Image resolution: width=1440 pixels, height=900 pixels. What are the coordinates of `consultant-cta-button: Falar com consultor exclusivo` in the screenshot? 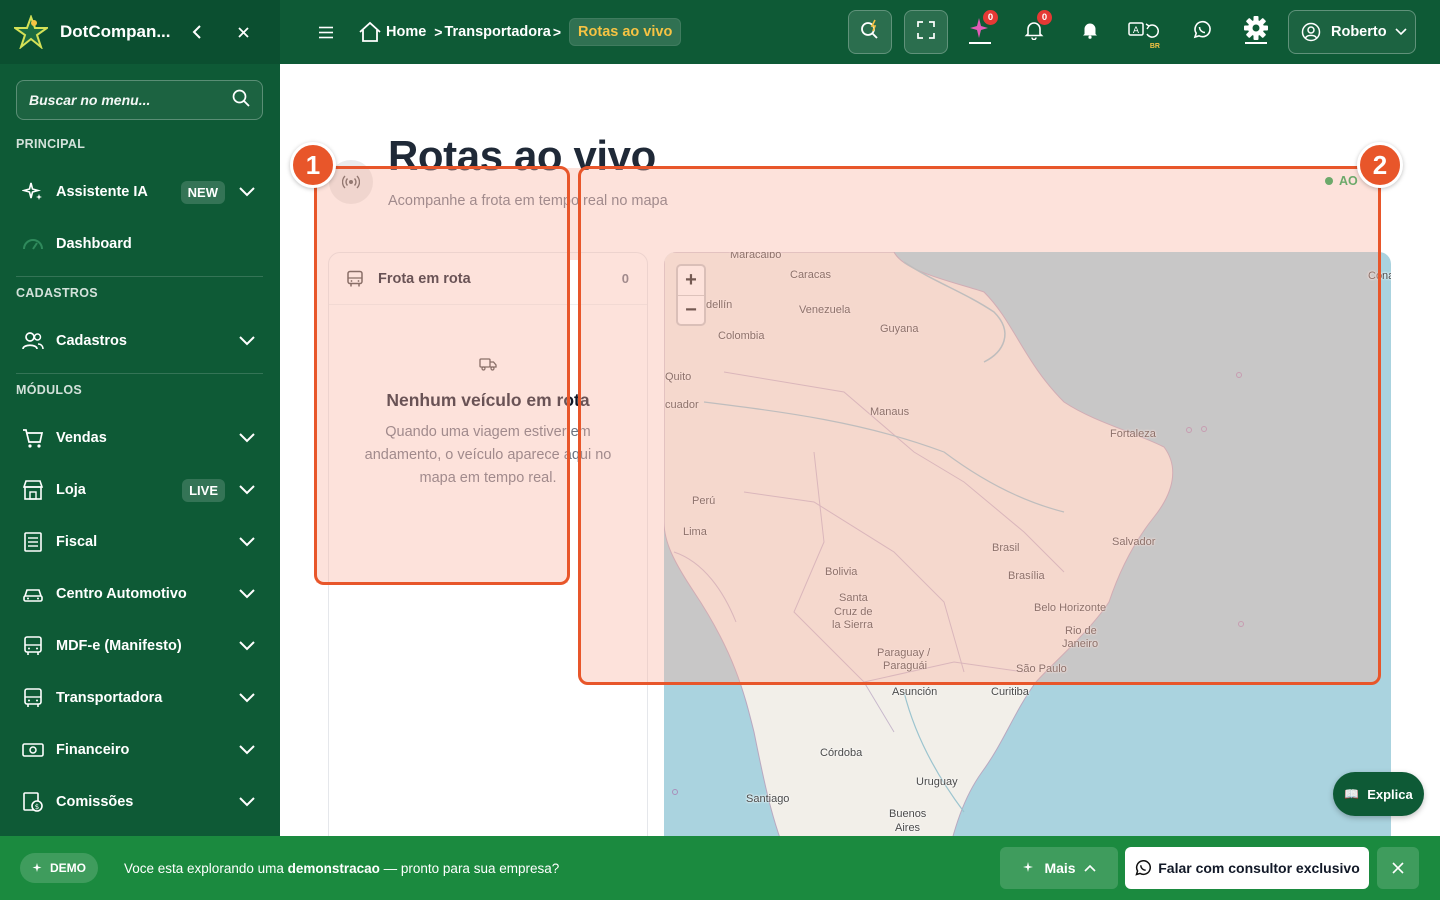 It's located at (1247, 868).